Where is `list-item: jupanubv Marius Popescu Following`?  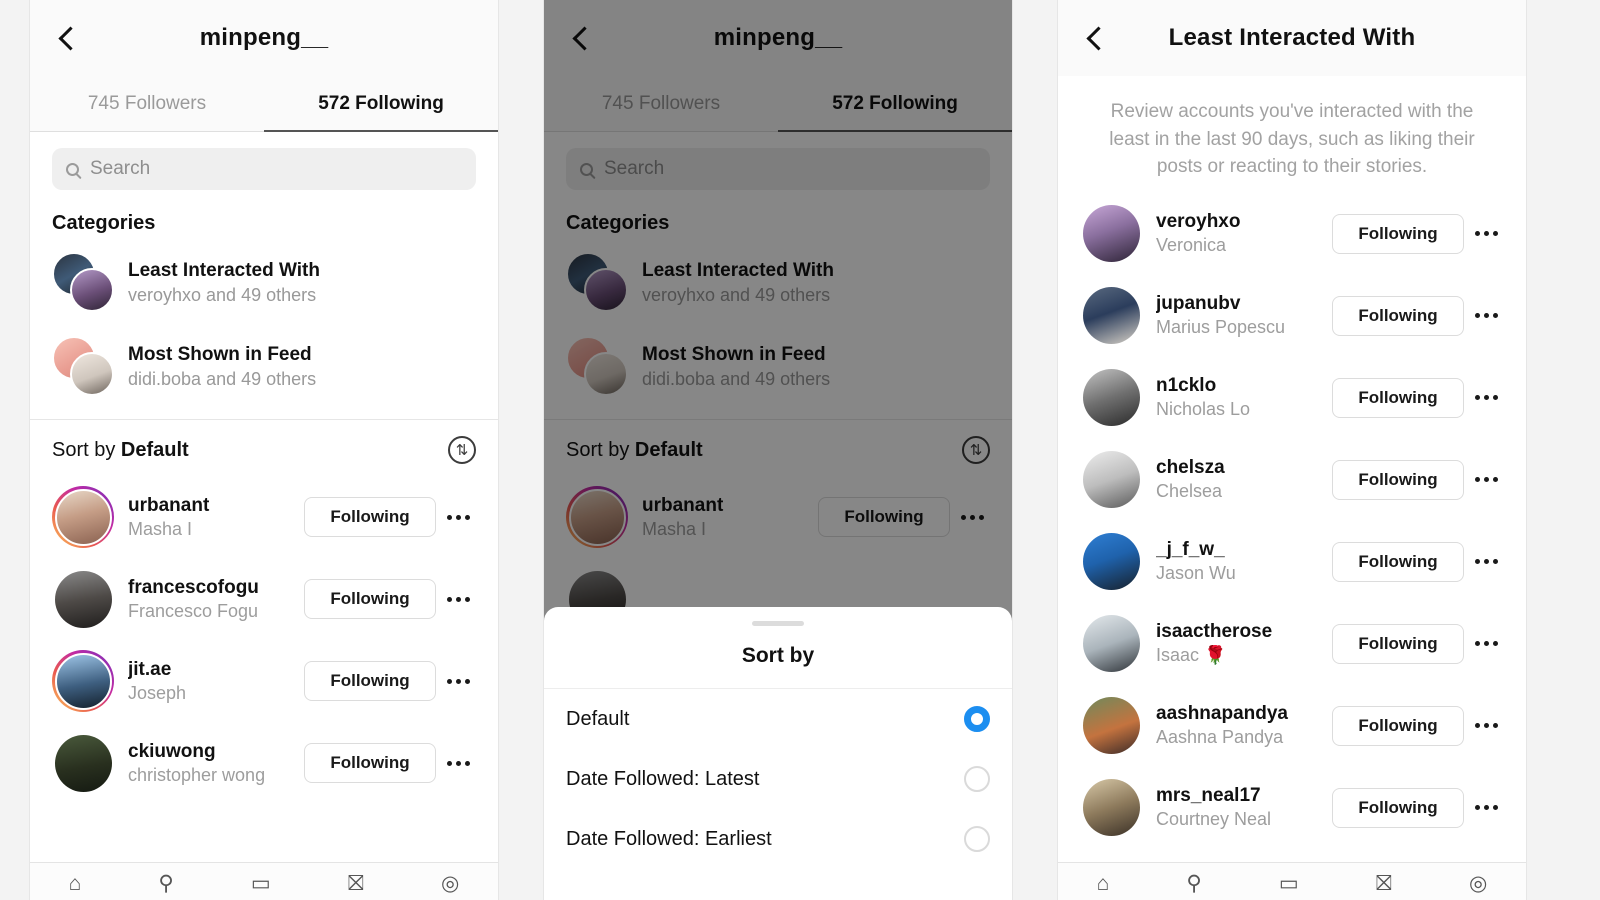 list-item: jupanubv Marius Popescu Following is located at coordinates (1292, 316).